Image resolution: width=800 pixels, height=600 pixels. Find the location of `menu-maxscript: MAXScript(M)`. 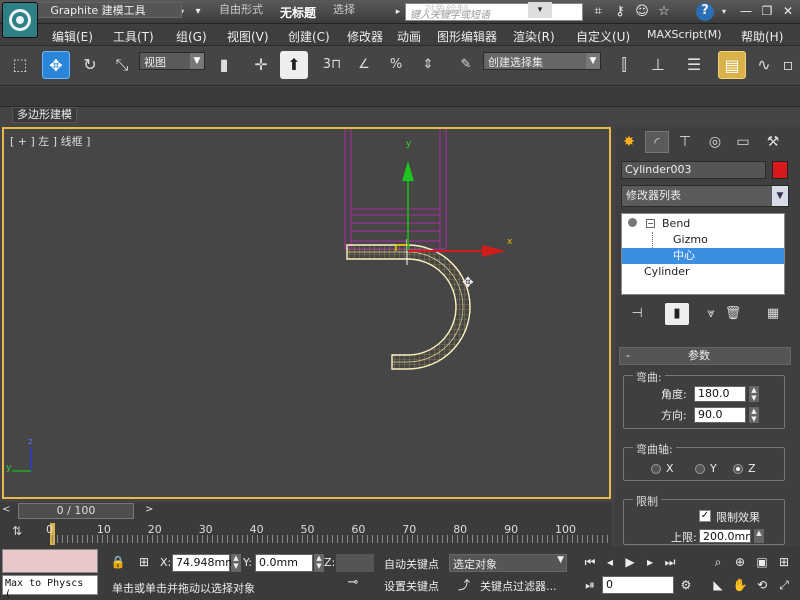

menu-maxscript: MAXScript(M) is located at coordinates (684, 34).